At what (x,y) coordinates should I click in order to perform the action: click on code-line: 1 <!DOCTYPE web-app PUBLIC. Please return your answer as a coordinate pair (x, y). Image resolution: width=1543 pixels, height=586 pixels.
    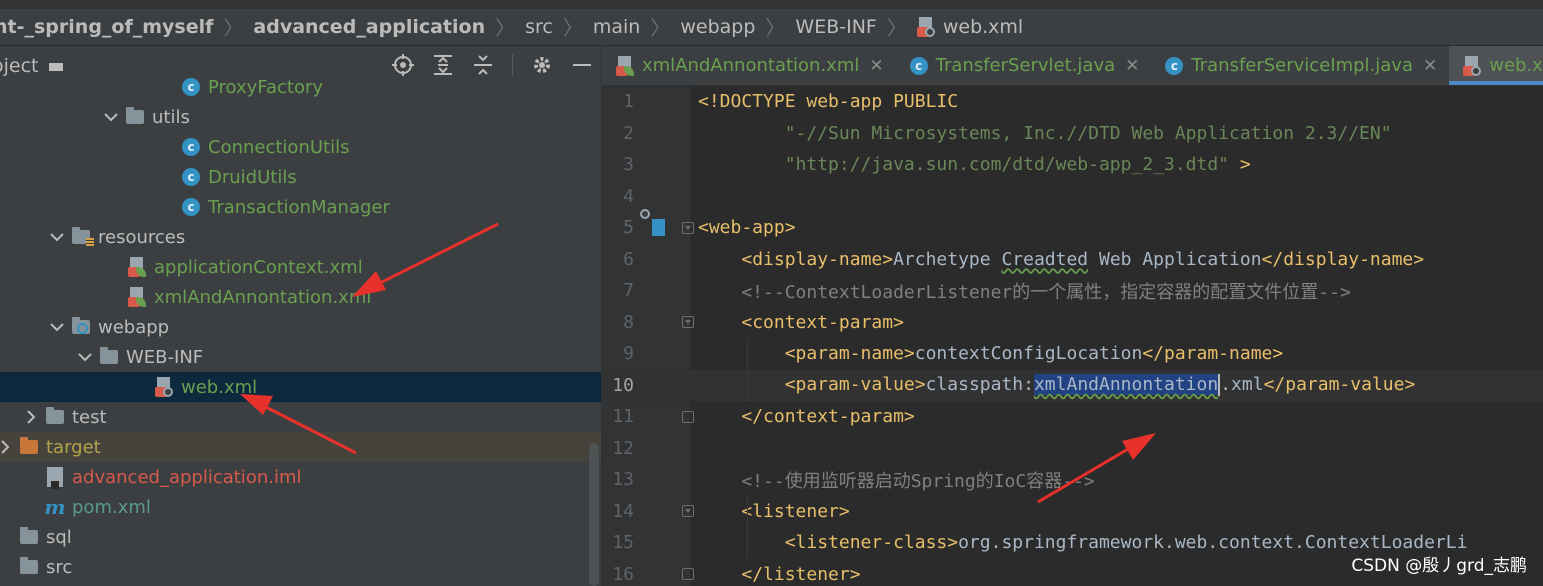
    Looking at the image, I should click on (1072, 102).